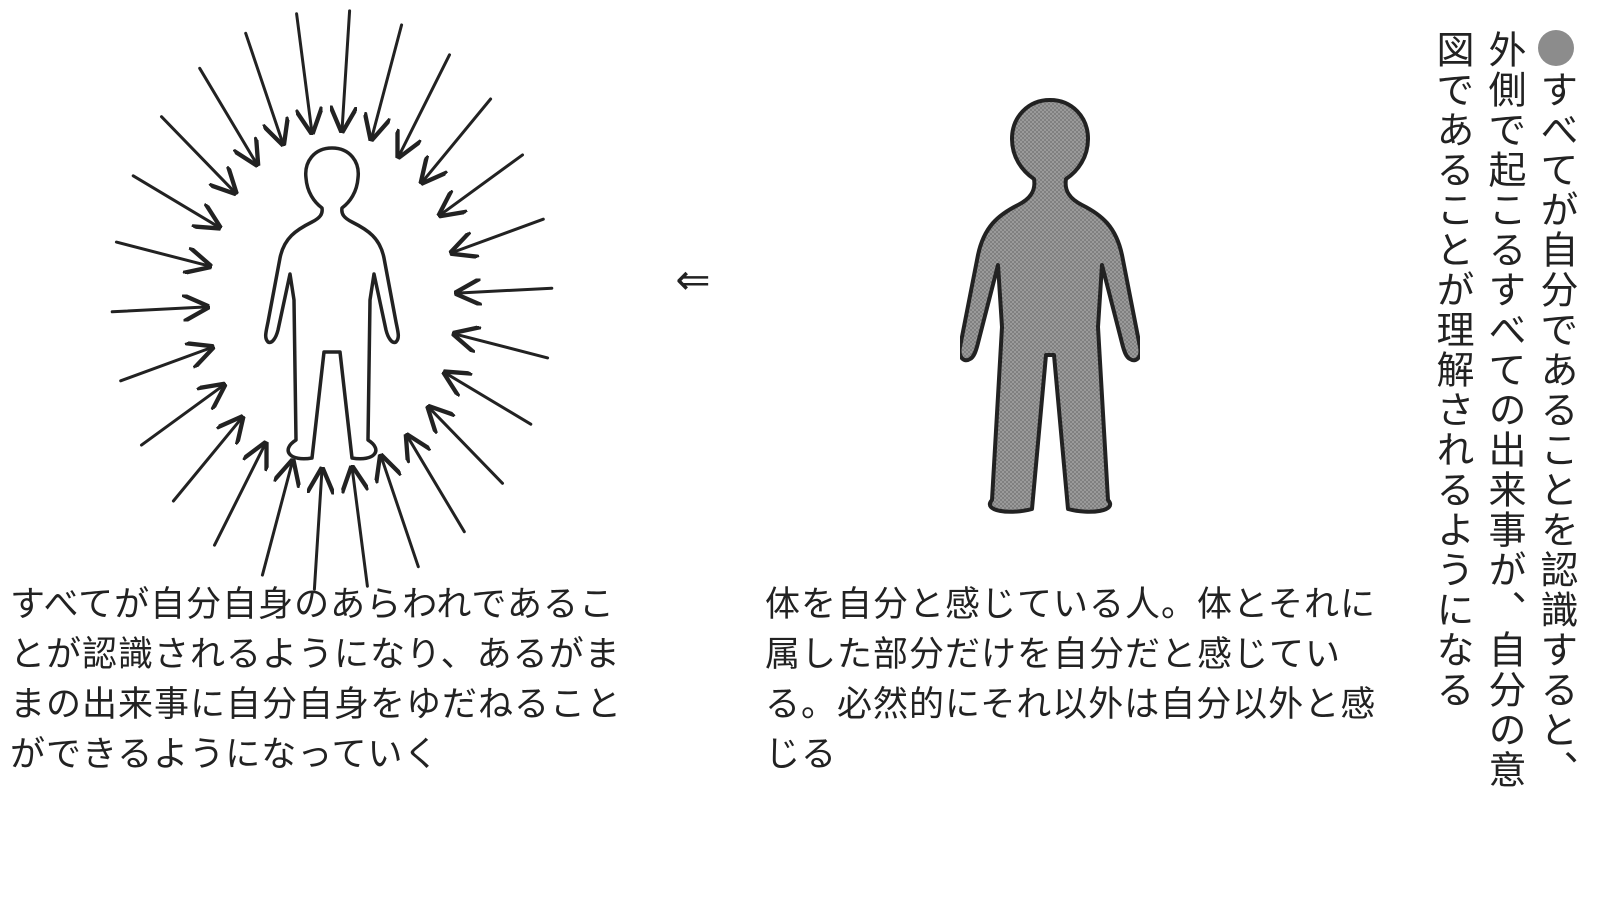 The image size is (1600, 904). I want to click on person-silhouette, so click(1050, 306).